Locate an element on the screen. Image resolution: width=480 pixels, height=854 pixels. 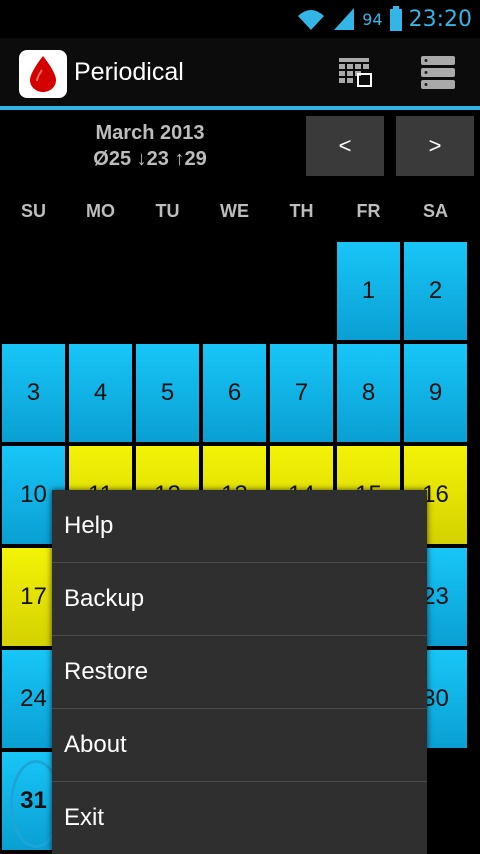
weekday-we: WE is located at coordinates (234, 211).